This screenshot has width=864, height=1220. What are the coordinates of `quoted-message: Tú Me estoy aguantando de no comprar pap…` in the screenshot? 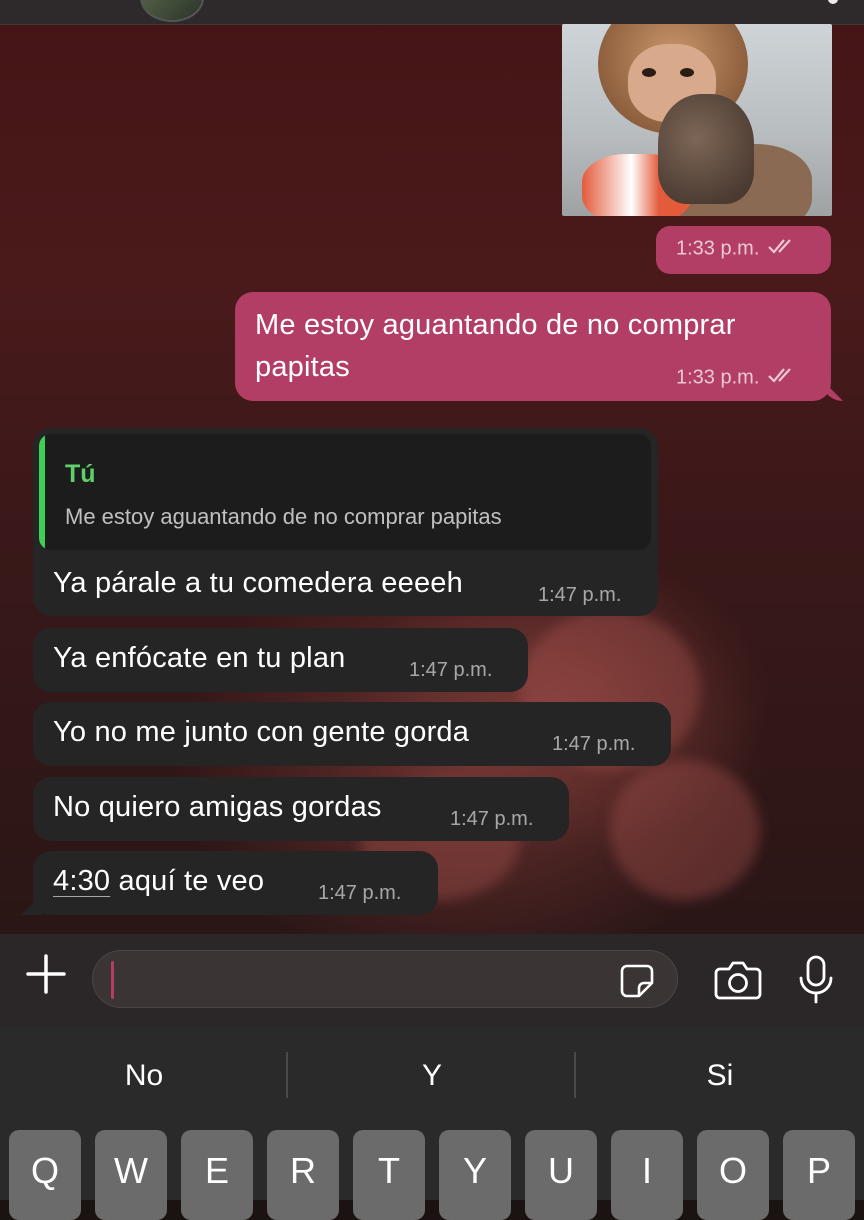 It's located at (345, 492).